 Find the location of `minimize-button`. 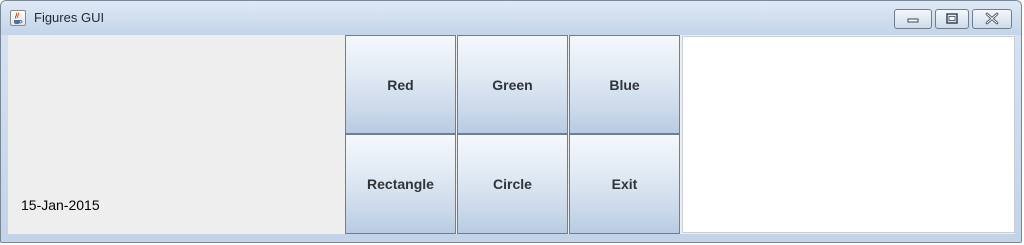

minimize-button is located at coordinates (913, 19).